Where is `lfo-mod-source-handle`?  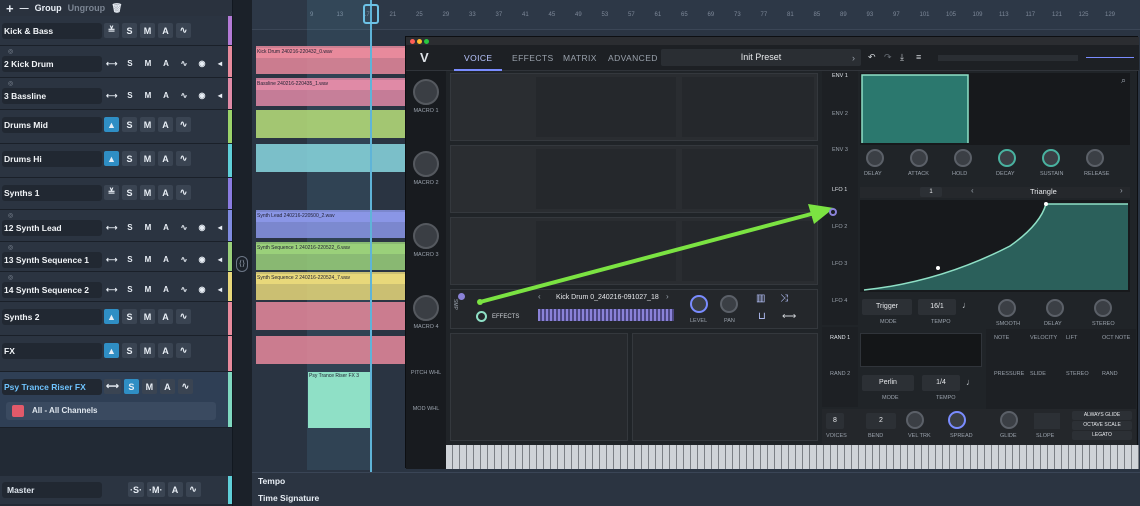 lfo-mod-source-handle is located at coordinates (833, 212).